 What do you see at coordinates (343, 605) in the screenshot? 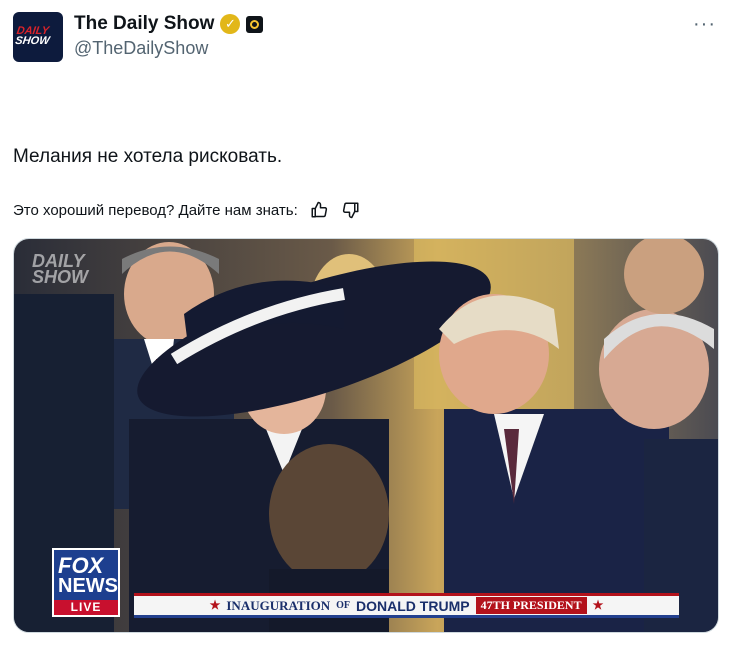
I see `ticker-part2: OF` at bounding box center [343, 605].